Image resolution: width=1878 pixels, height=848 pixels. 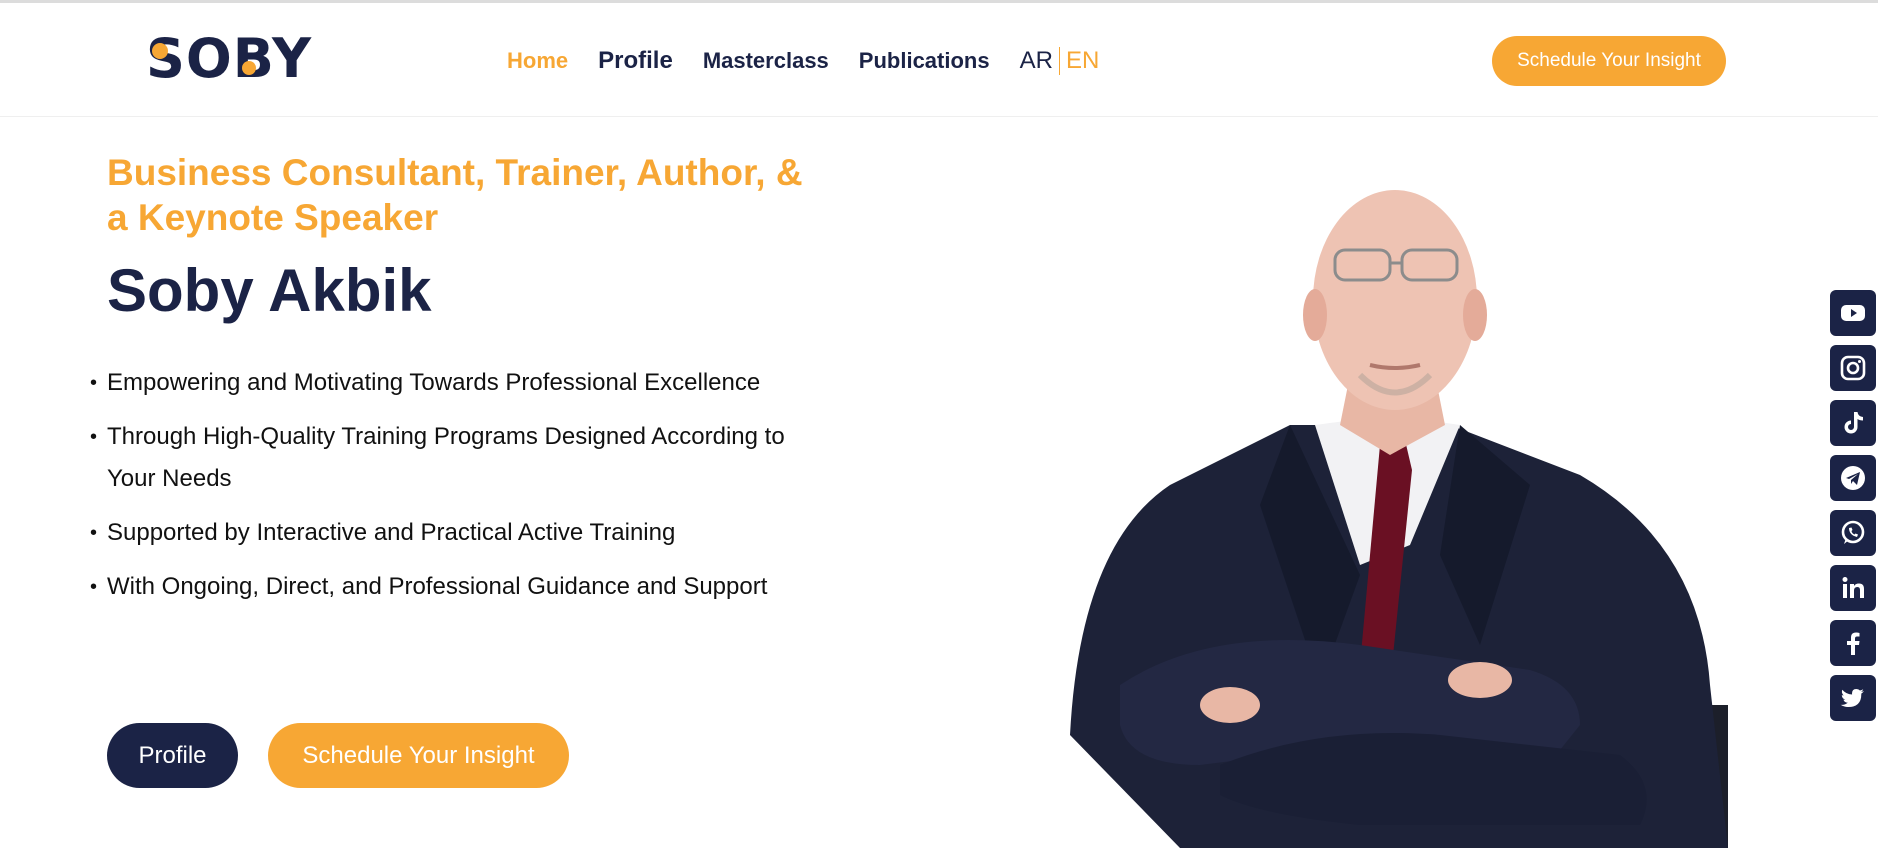 I want to click on nav-item-masterclass: Masterclass, so click(x=766, y=61).